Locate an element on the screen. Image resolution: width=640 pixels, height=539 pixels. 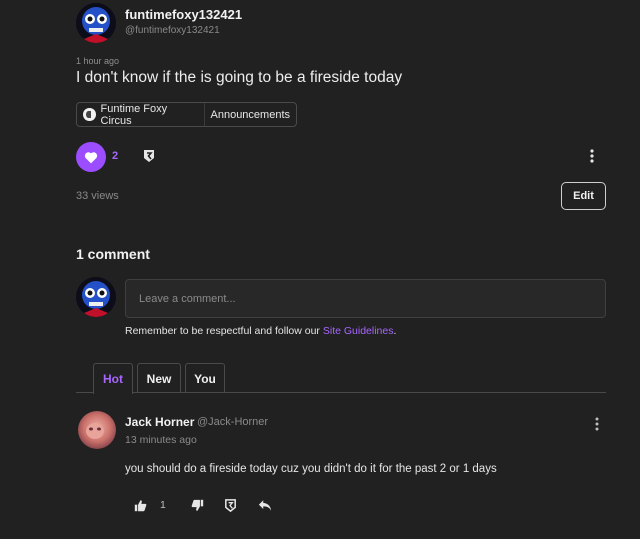
guidelines-suffix: . is located at coordinates (395, 331).